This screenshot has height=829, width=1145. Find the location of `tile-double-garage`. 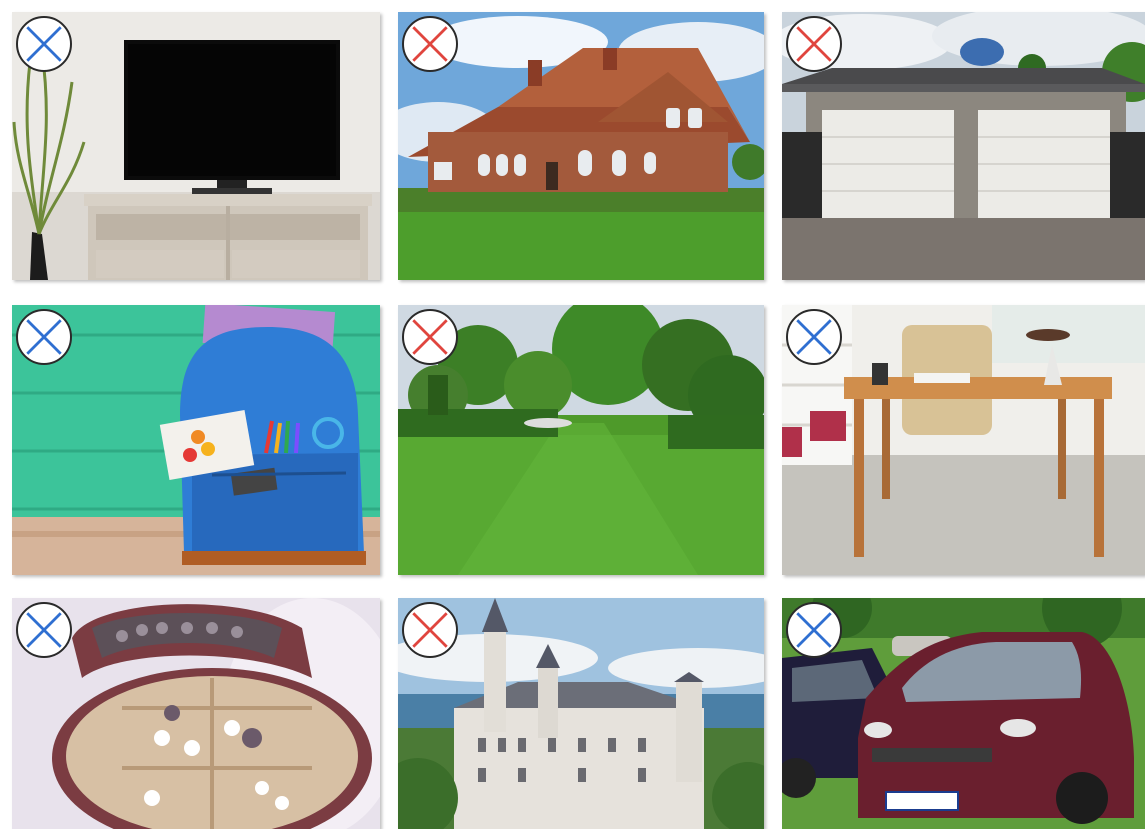

tile-double-garage is located at coordinates (963, 146).